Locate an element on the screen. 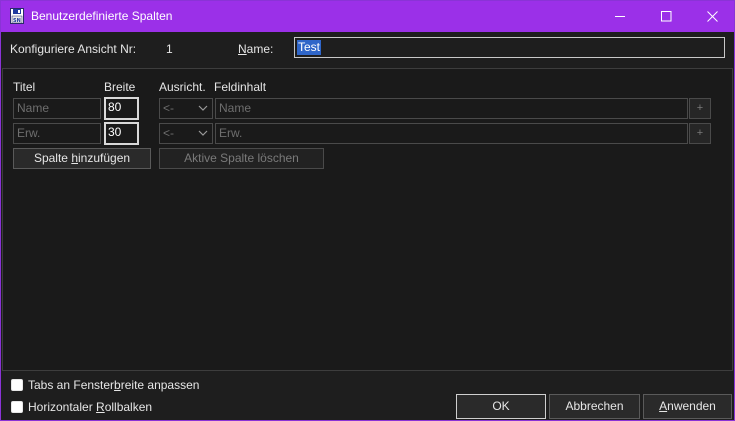  close-icon is located at coordinates (712, 16).